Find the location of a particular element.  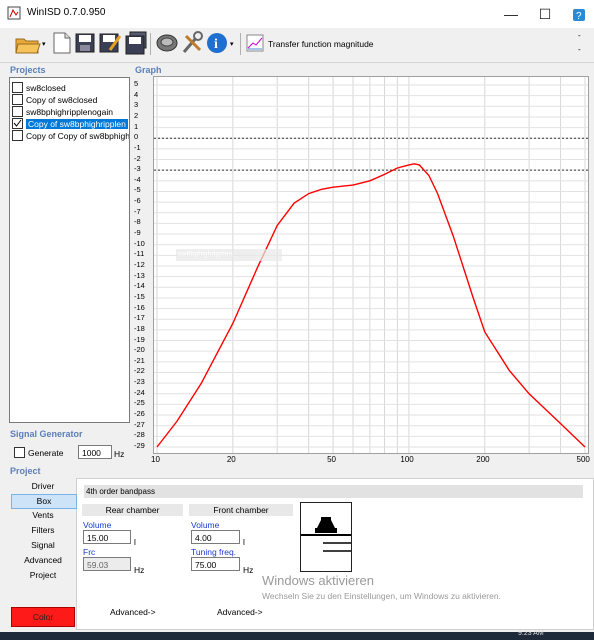

driver-editor-icon is located at coordinates (167, 43).